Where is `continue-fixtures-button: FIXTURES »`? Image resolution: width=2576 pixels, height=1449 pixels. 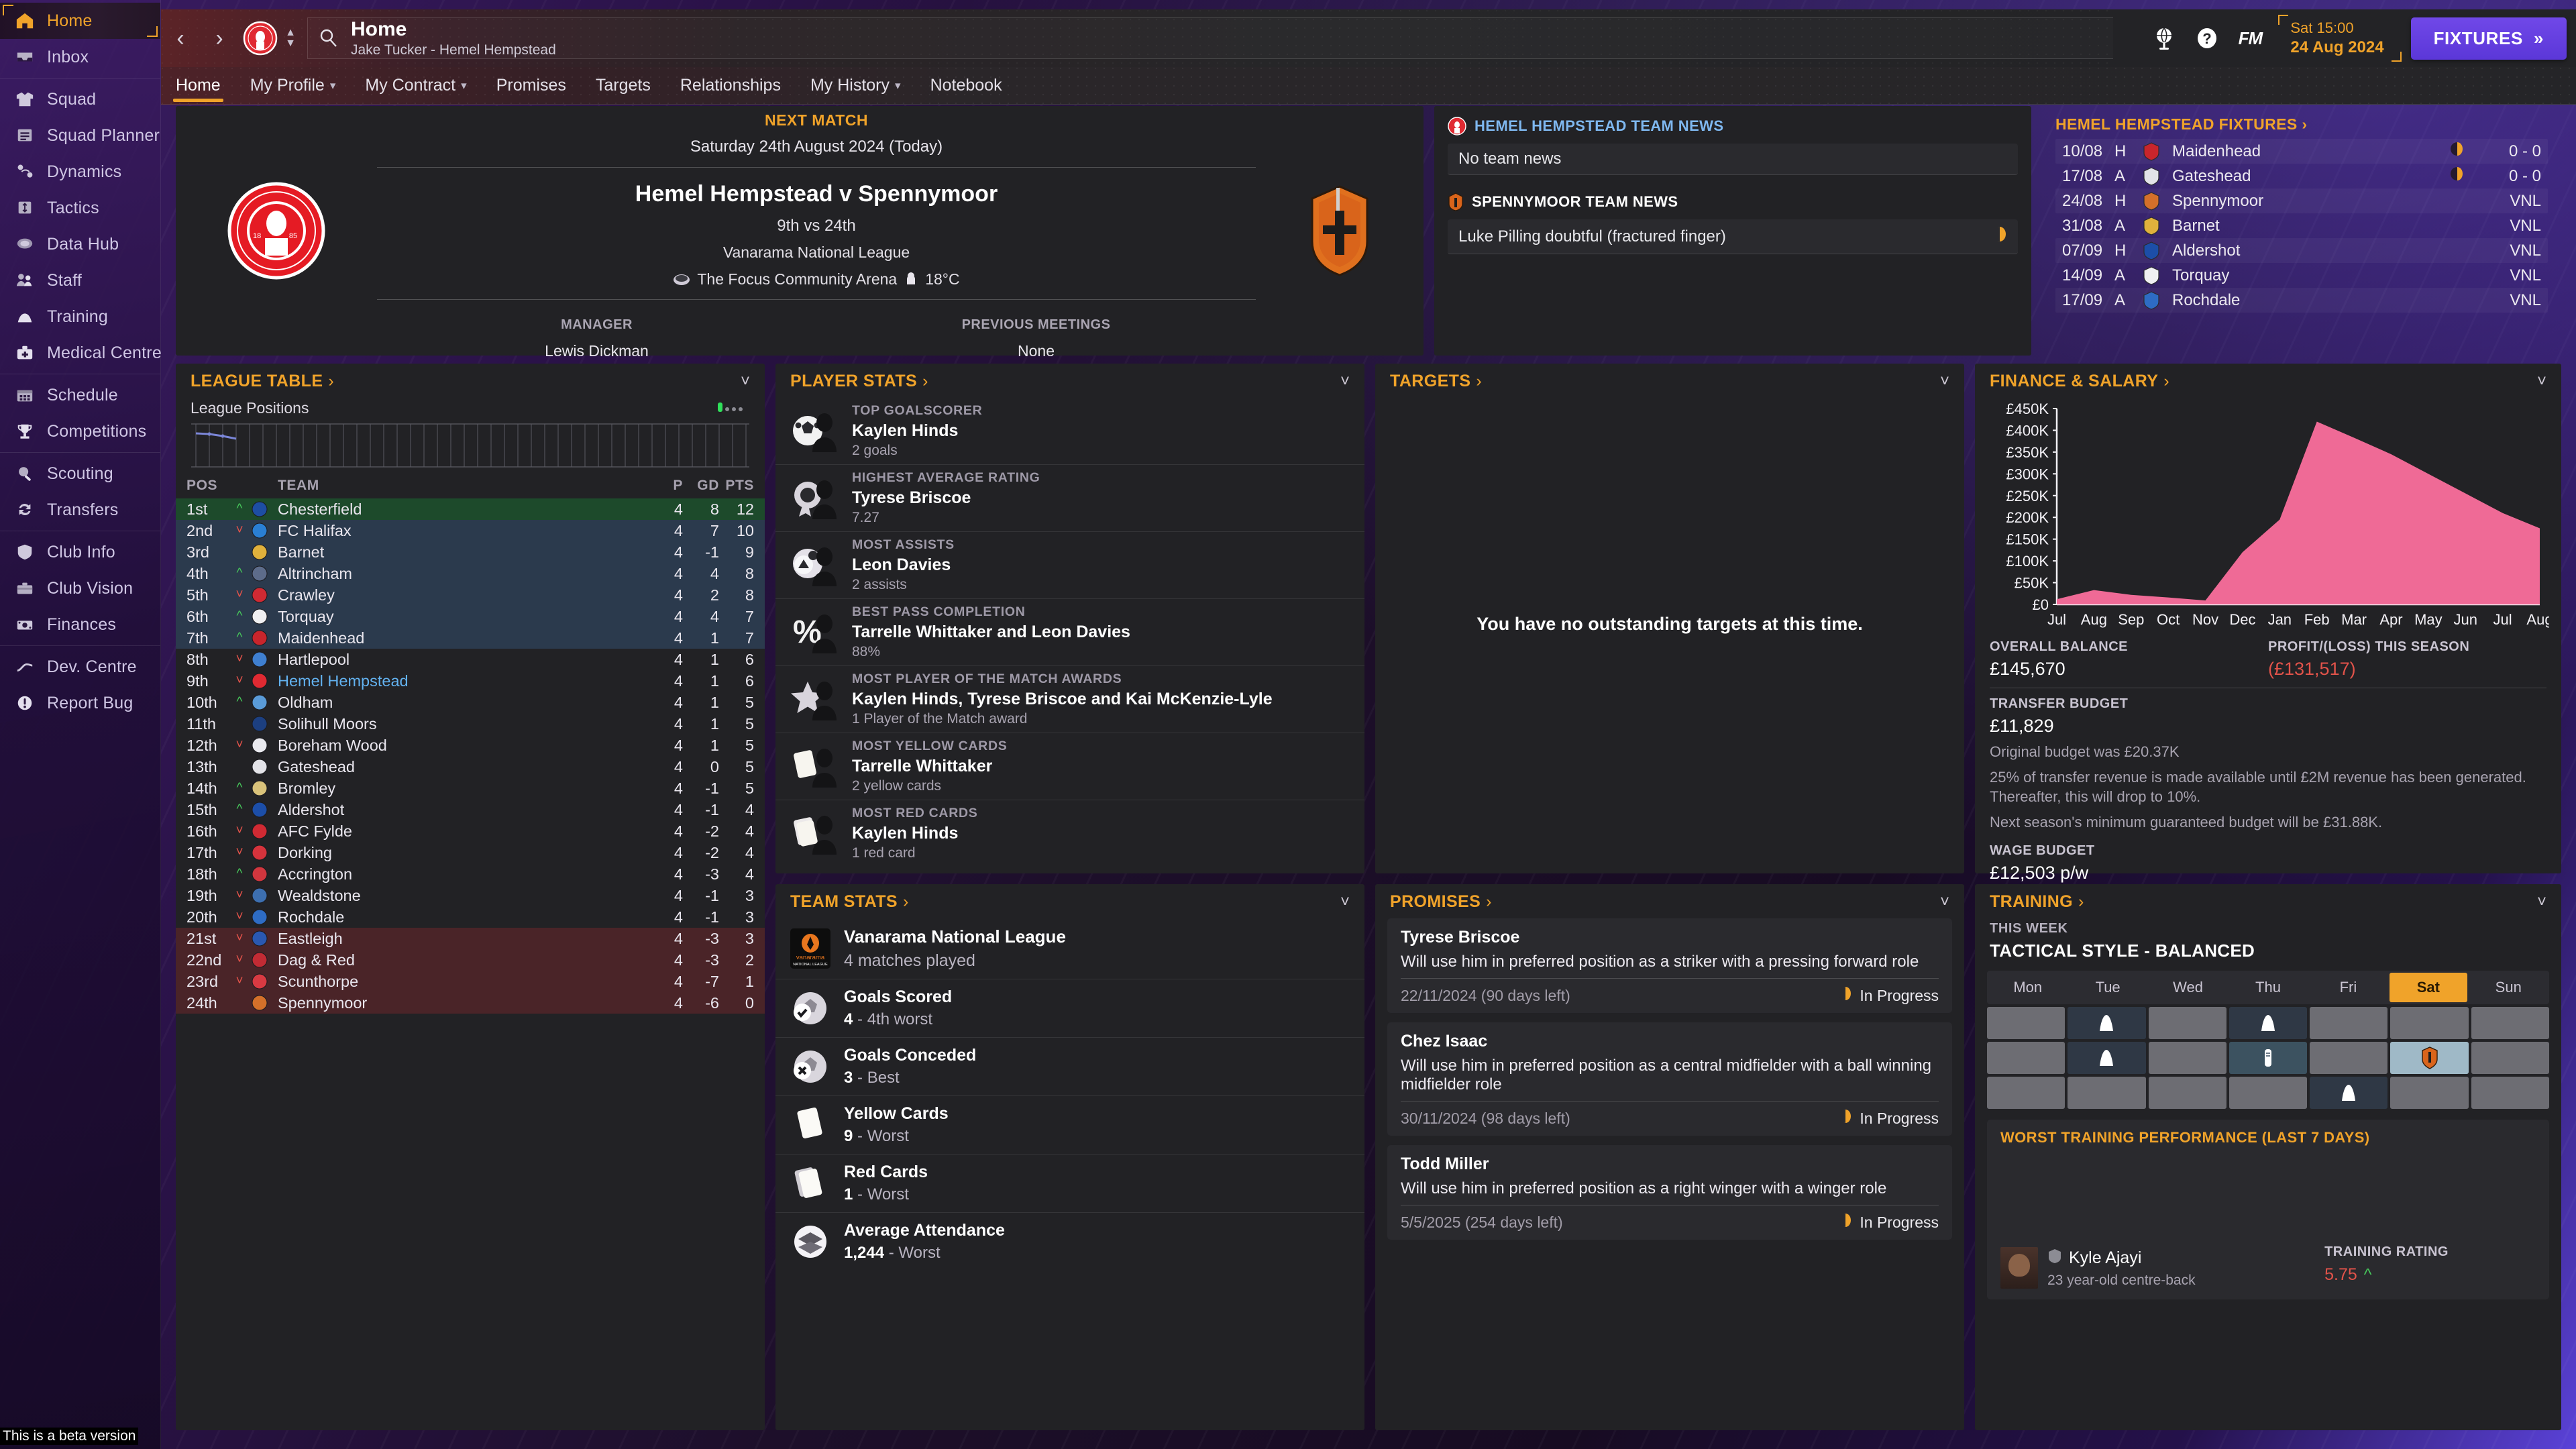
continue-fixtures-button: FIXTURES » is located at coordinates (2488, 38).